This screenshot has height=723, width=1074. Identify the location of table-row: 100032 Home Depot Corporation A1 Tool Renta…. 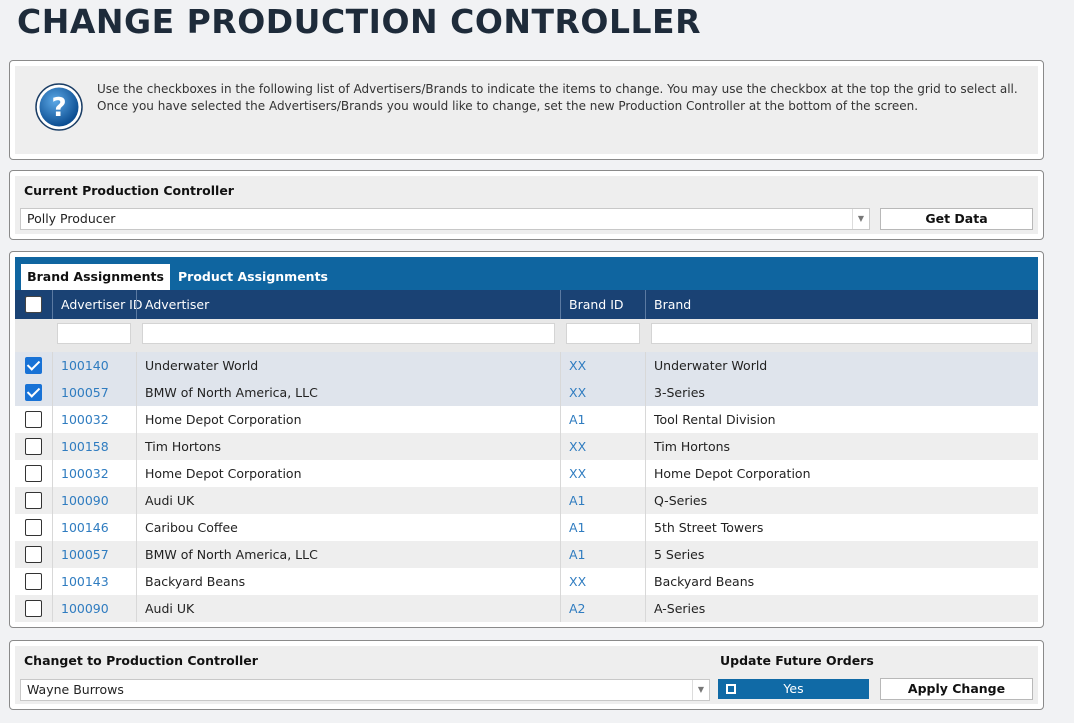
(526, 419).